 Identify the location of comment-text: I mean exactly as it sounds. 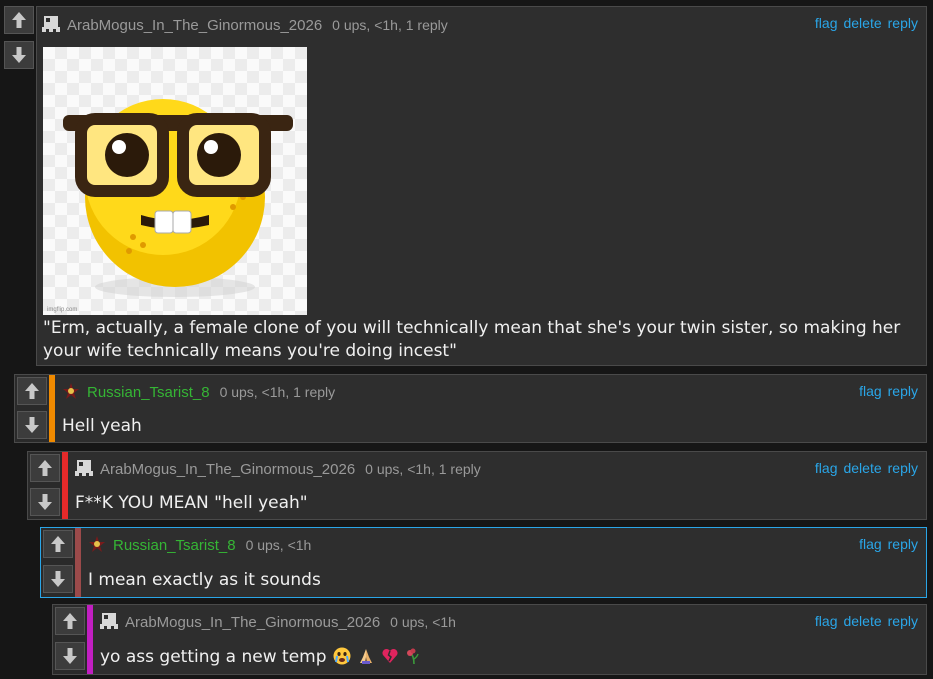
(204, 580).